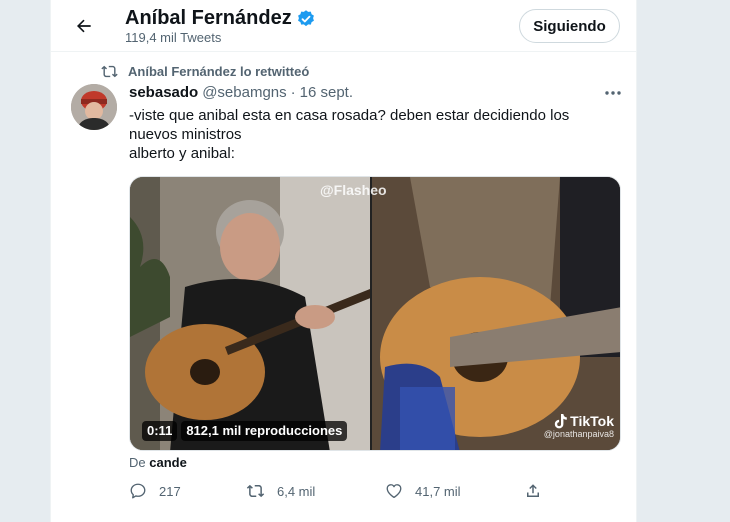 This screenshot has width=730, height=522. What do you see at coordinates (163, 92) in the screenshot?
I see `author-name: sebasado` at bounding box center [163, 92].